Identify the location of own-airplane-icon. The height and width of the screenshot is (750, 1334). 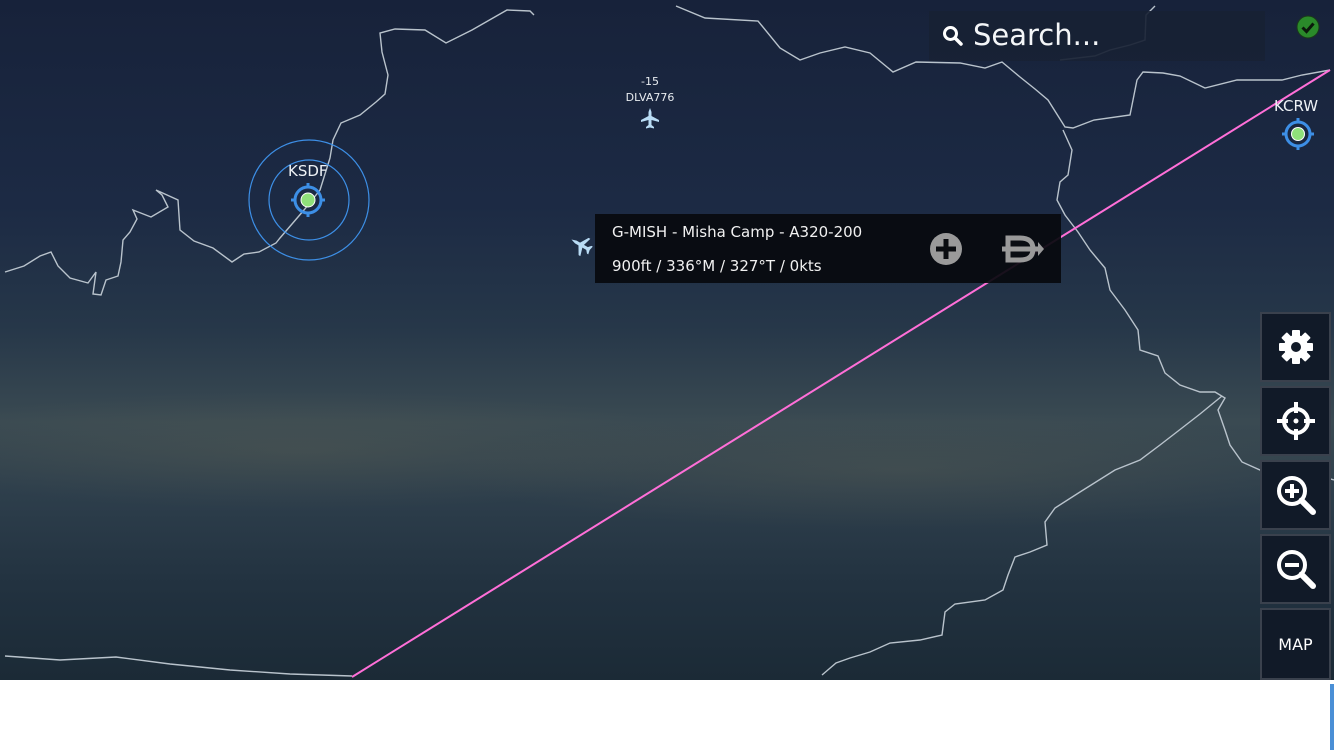
(582, 247).